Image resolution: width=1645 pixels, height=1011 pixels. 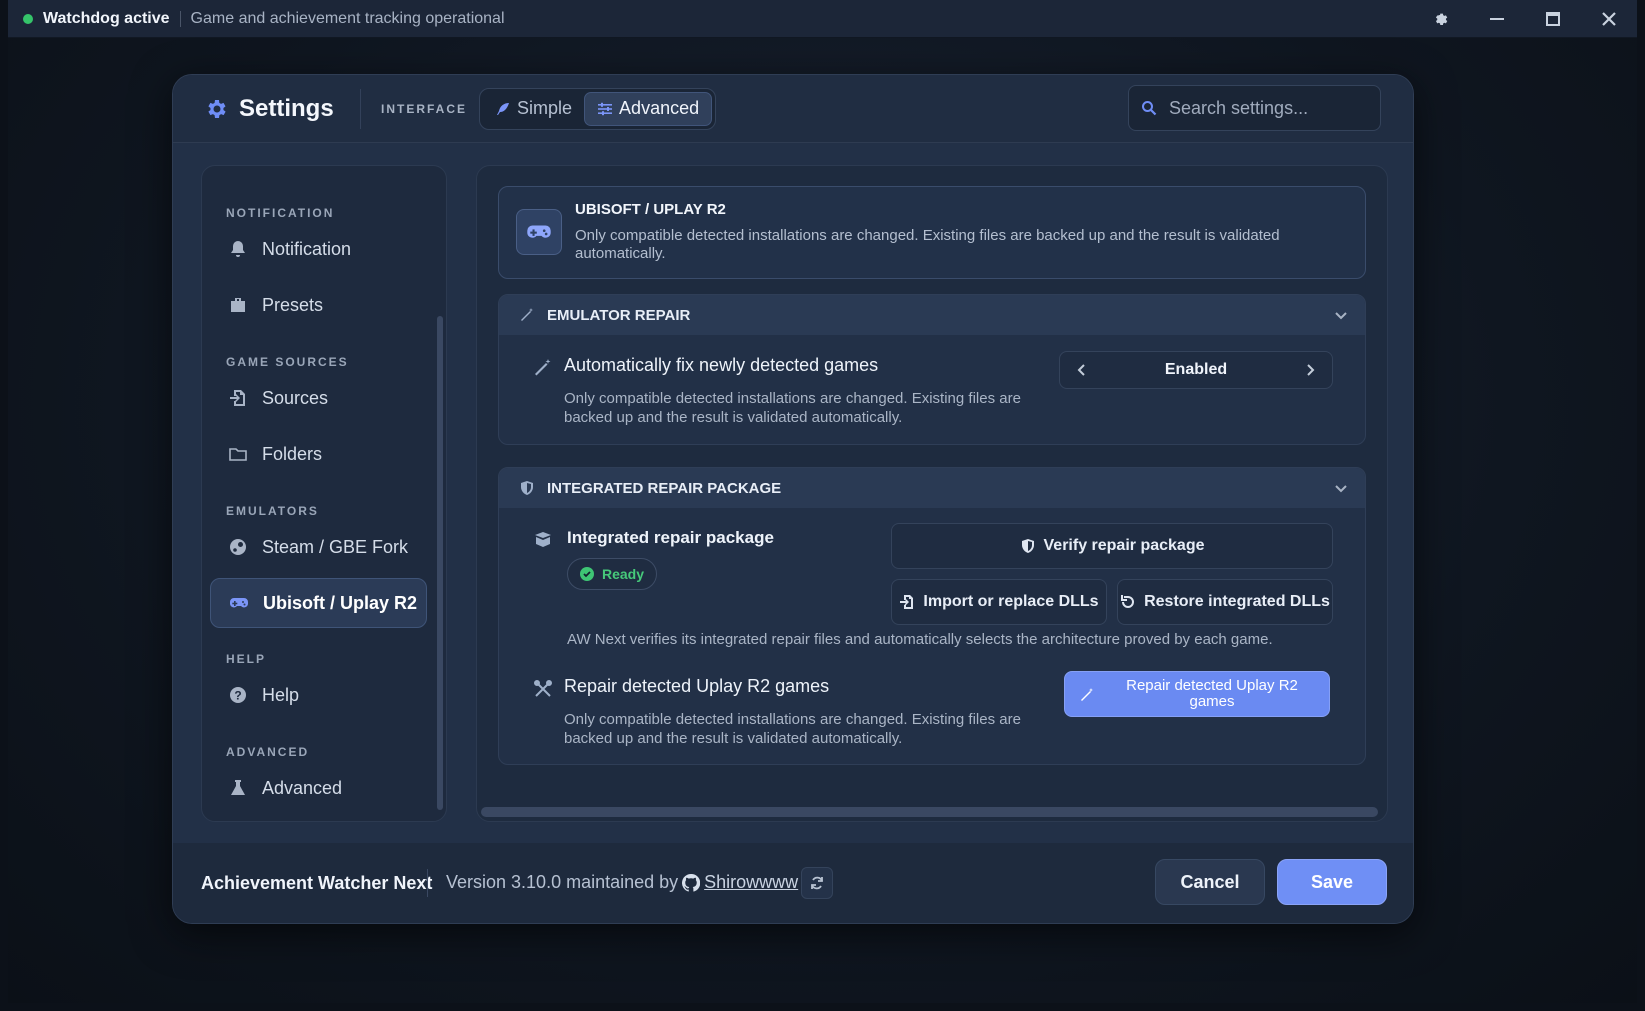 What do you see at coordinates (318, 547) in the screenshot?
I see `sidebar-item-steam: Steam / GBE Fork` at bounding box center [318, 547].